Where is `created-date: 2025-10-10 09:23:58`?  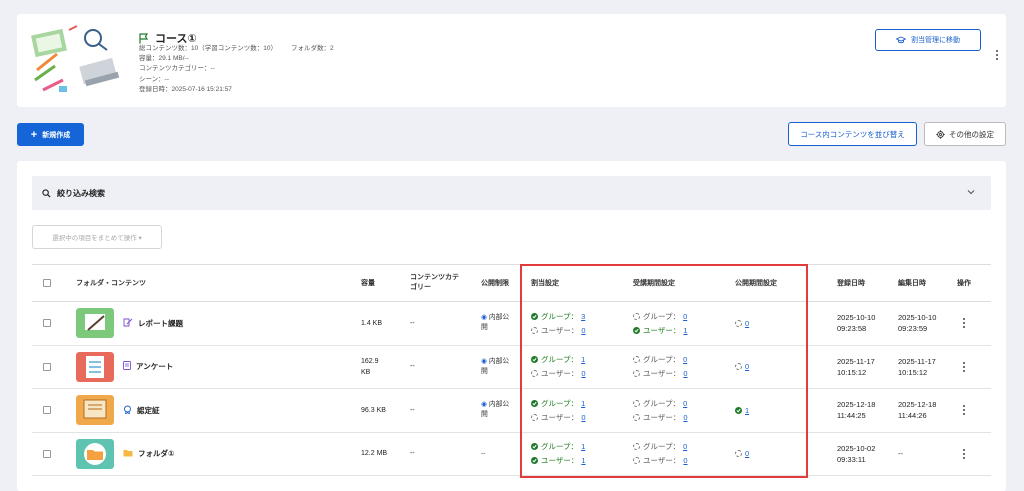
created-date: 2025-10-10 09:23:58 is located at coordinates (856, 323).